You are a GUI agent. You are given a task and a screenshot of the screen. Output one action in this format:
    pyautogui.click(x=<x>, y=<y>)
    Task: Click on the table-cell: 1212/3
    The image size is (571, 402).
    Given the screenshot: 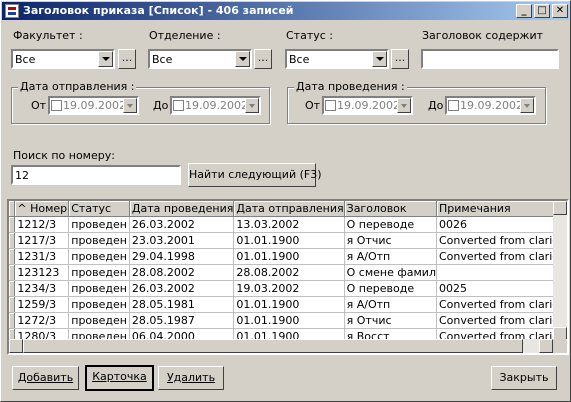 What is the action you would take?
    pyautogui.click(x=42, y=224)
    